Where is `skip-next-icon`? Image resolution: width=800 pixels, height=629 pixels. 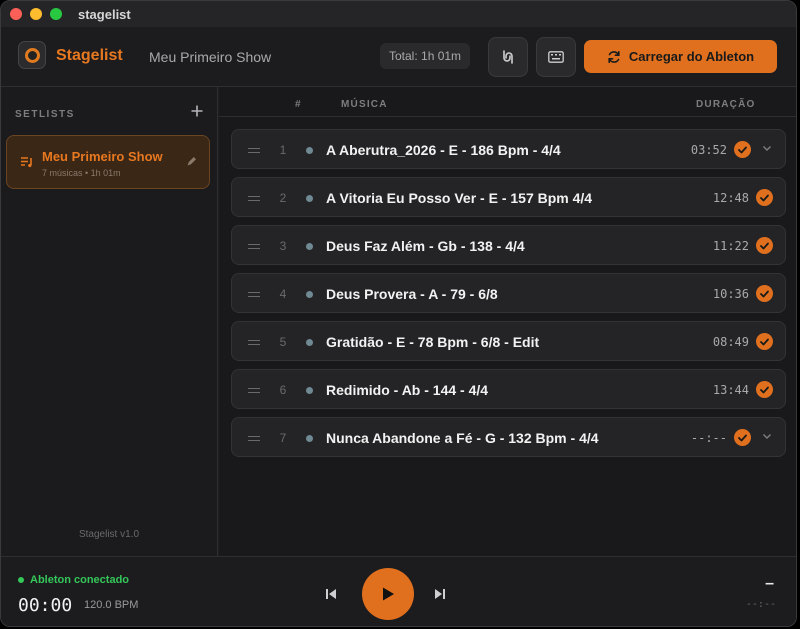
skip-next-icon is located at coordinates (440, 594).